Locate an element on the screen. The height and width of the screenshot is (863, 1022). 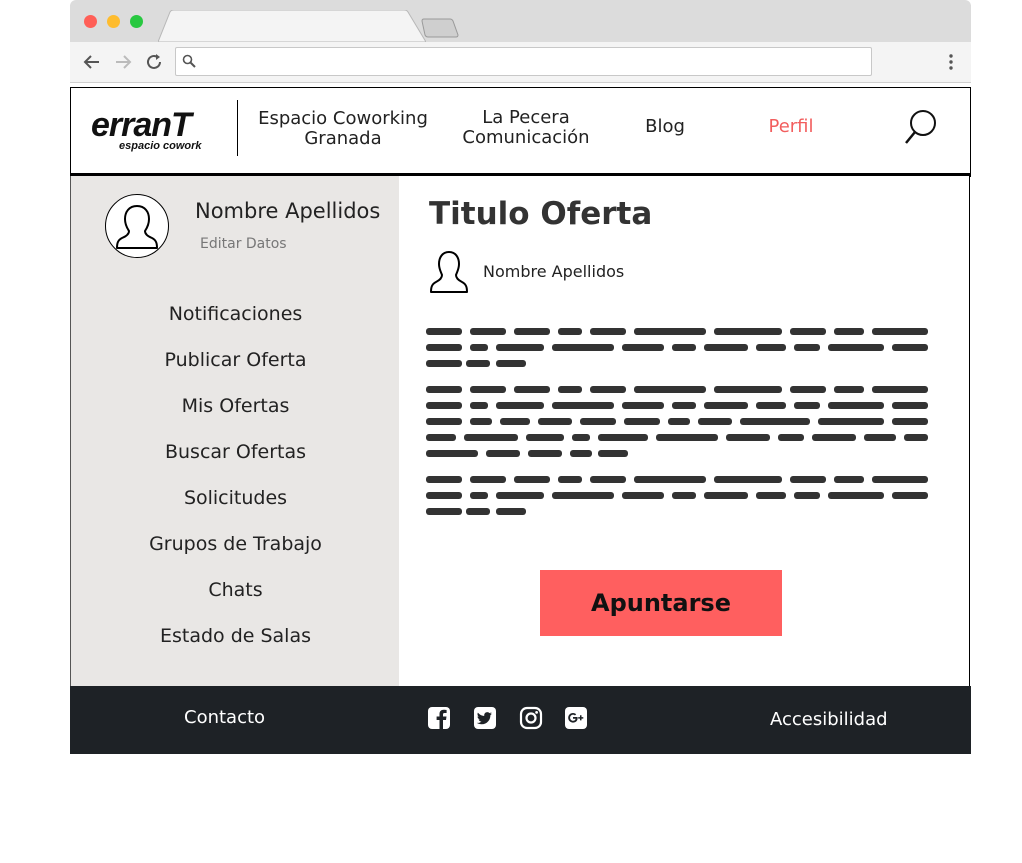
nav-label-line1: La Pecera is located at coordinates (526, 117).